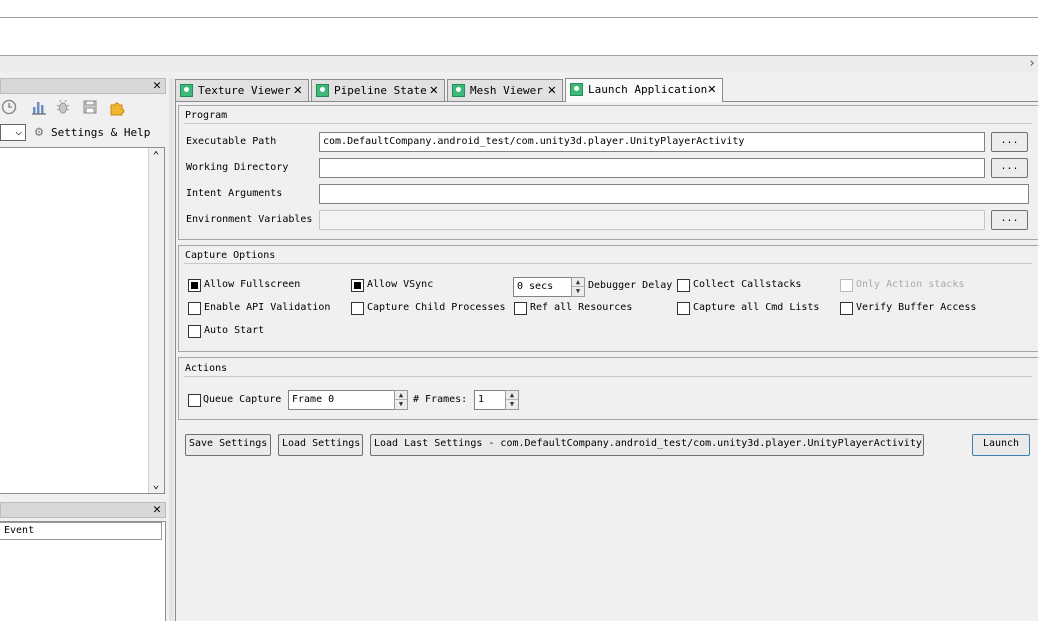 The image size is (1038, 621). Describe the element at coordinates (543, 287) in the screenshot. I see `debugger-delay-input: 0 secs` at that location.